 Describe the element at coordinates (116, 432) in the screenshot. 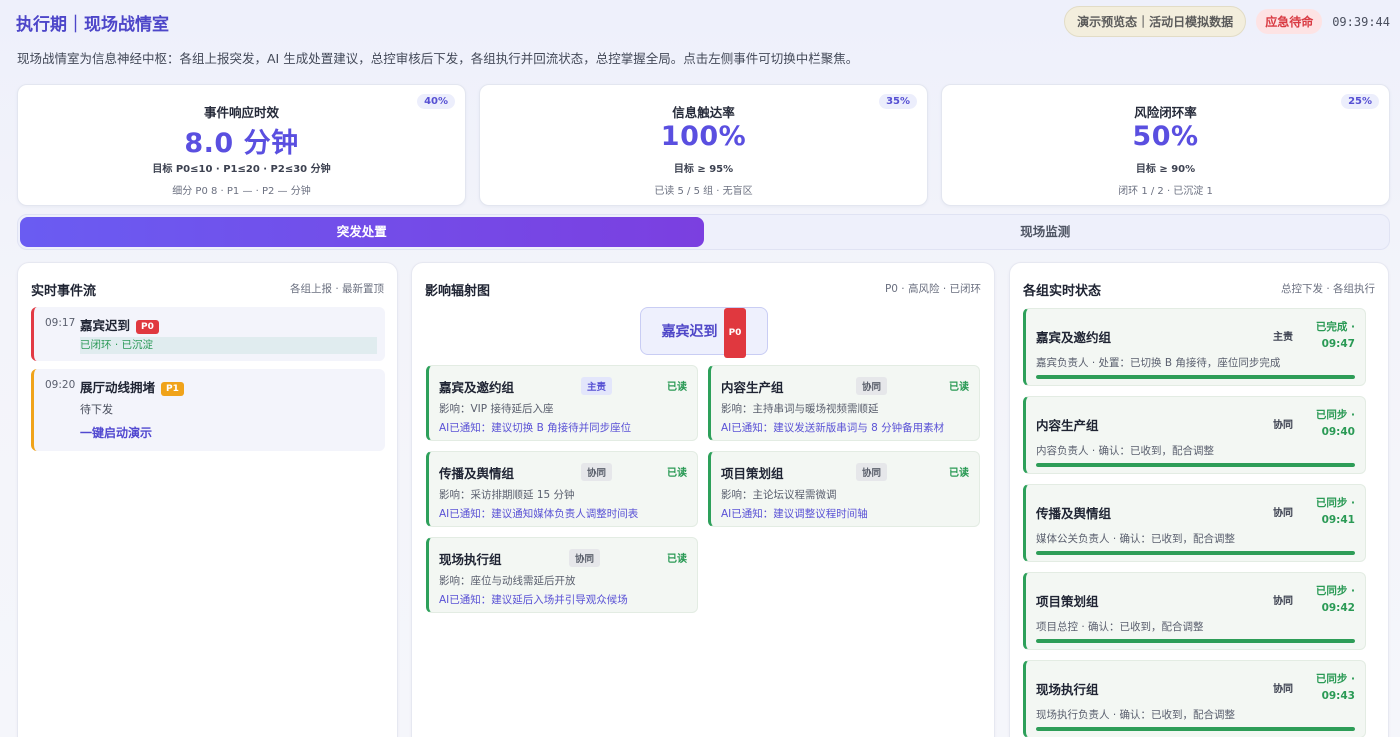

I see `start-demo-button: 一键启动演示` at that location.